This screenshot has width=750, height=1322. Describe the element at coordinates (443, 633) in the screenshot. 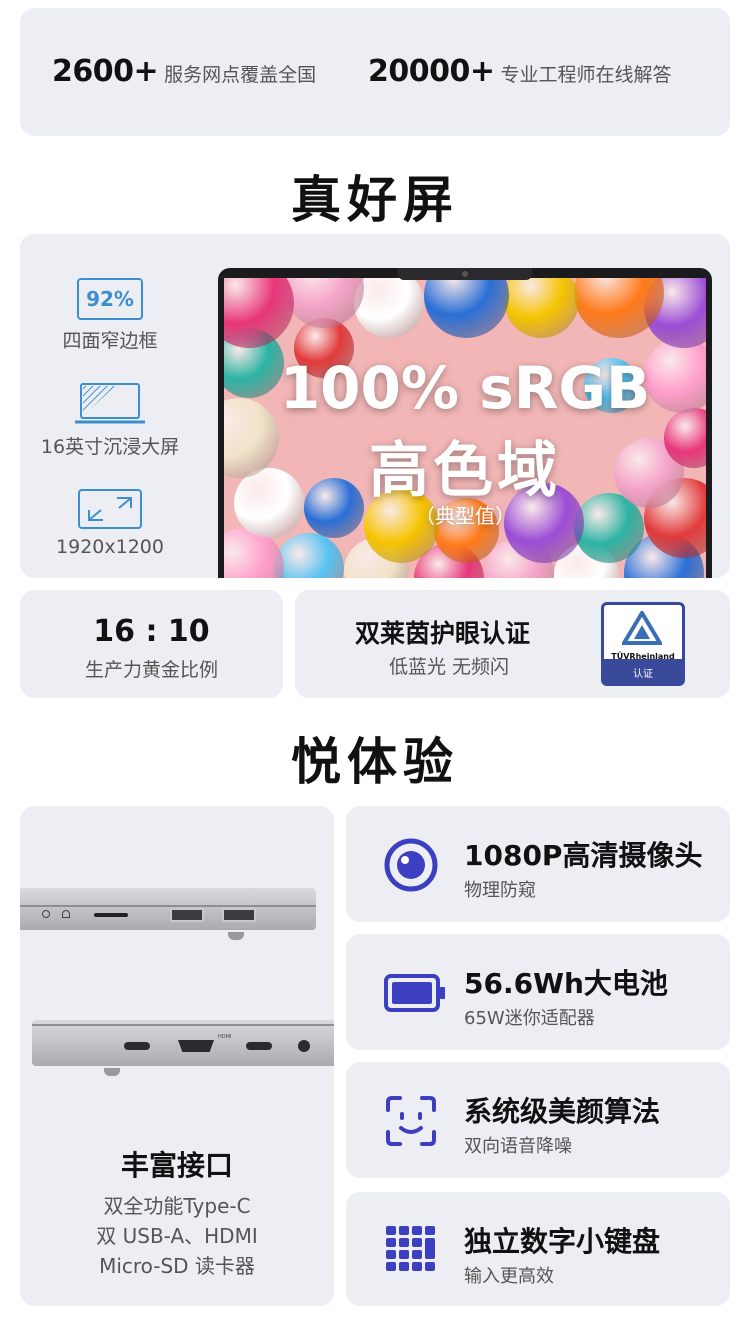

I see `eye-care-title: 双莱茵护眼认证` at that location.